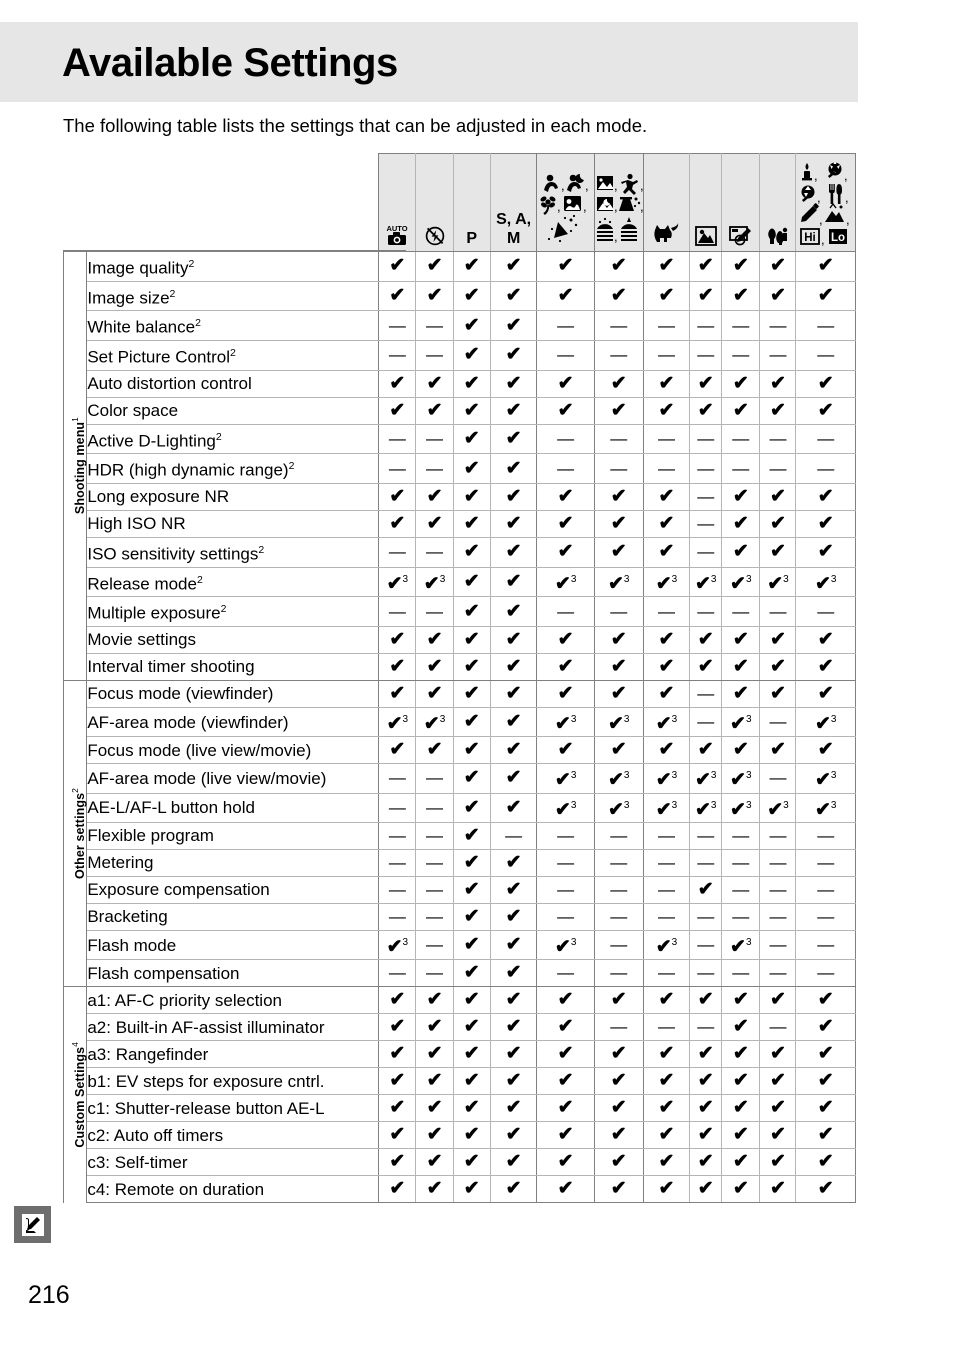  What do you see at coordinates (233, 296) in the screenshot?
I see `setting-name: Image size2` at bounding box center [233, 296].